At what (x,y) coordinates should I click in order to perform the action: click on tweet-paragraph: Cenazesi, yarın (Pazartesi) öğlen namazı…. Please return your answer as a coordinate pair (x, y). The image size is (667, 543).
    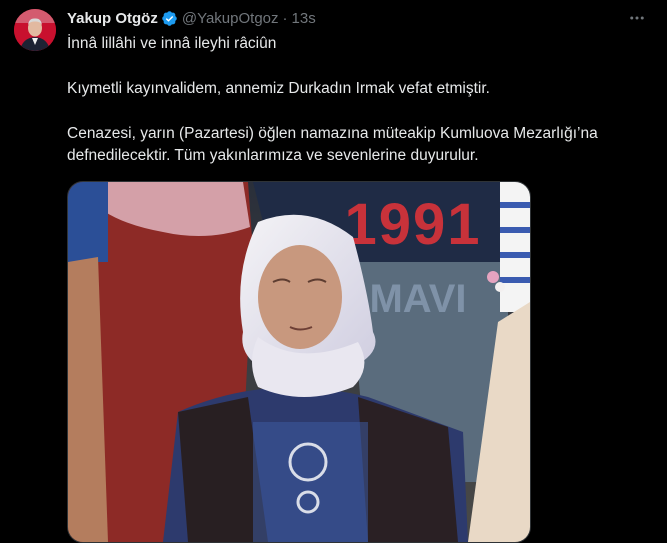
    Looking at the image, I should click on (332, 144).